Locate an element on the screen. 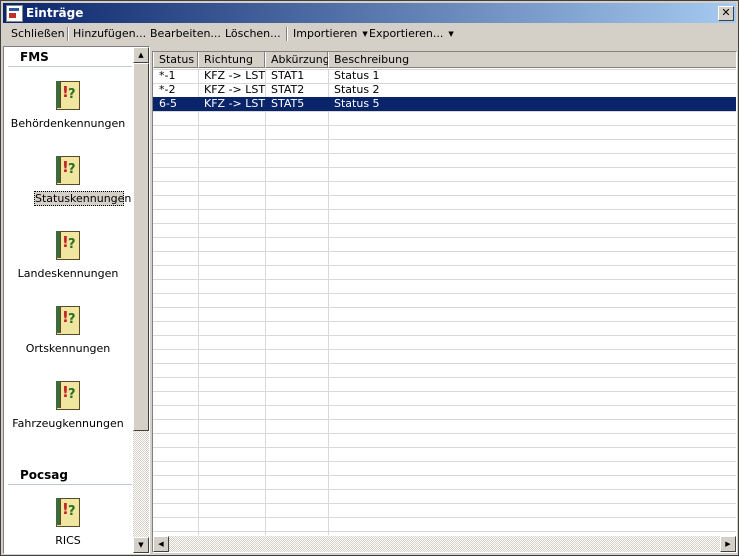 This screenshot has width=739, height=556. table-header: Status Richtung Abkürzung Beschreibung is located at coordinates (444, 60).